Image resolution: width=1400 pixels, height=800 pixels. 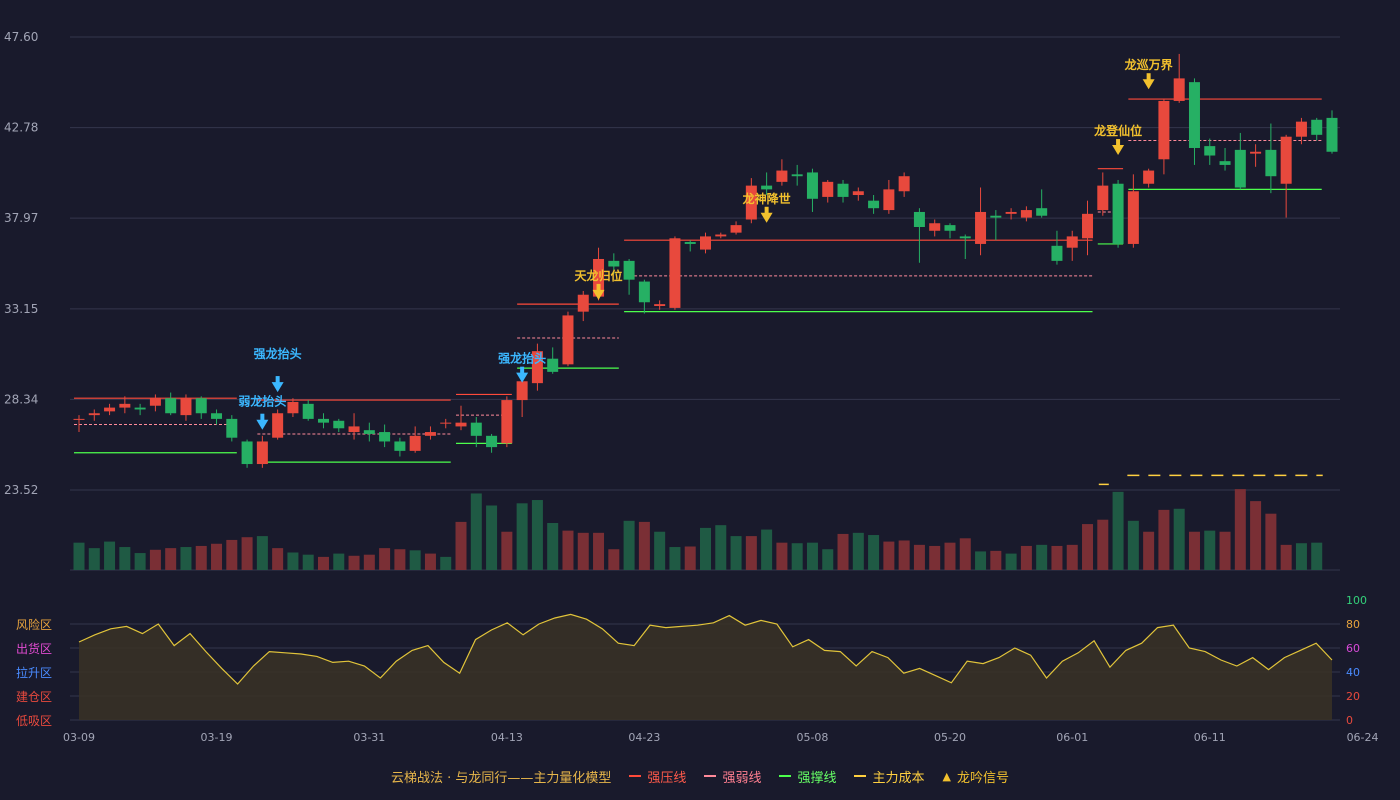 I want to click on x-tick-label: 06-01, so click(x=1072, y=737).